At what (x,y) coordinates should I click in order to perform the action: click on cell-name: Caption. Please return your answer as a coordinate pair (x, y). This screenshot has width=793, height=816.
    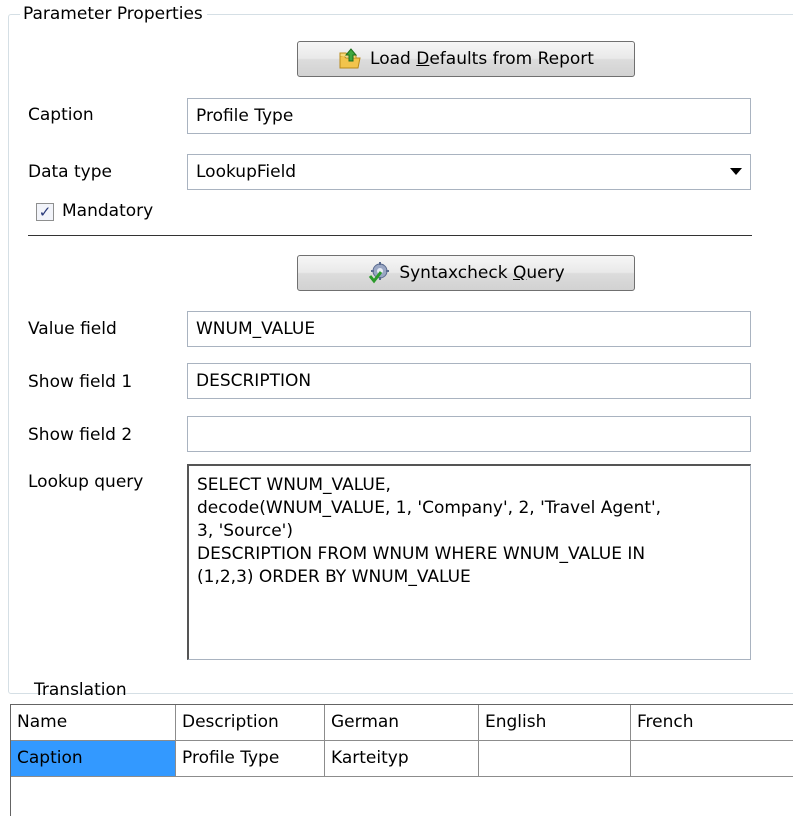
    Looking at the image, I should click on (93, 759).